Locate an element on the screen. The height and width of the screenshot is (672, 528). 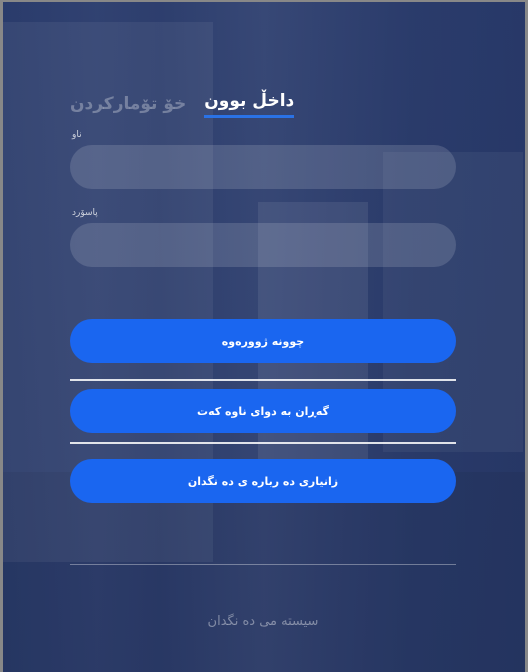
username-input is located at coordinates (263, 167).